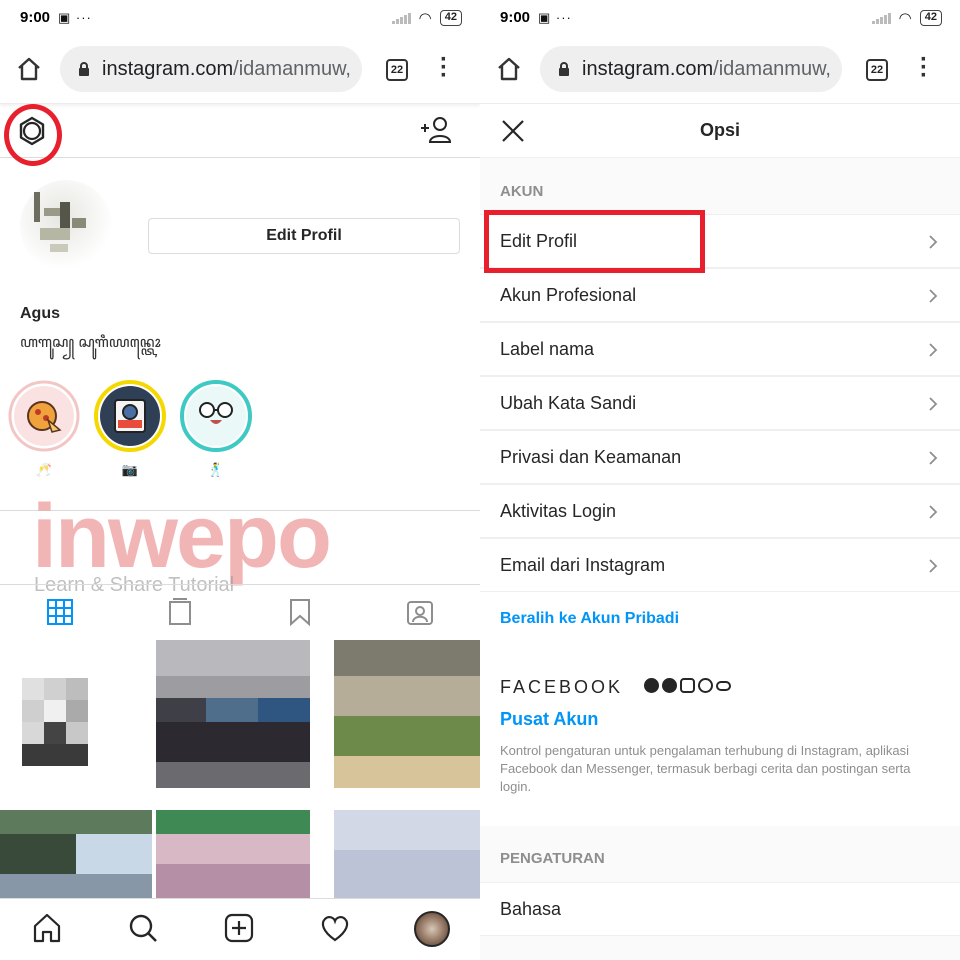  Describe the element at coordinates (33, 135) in the screenshot. I see `gear-highlight-annotation` at that location.